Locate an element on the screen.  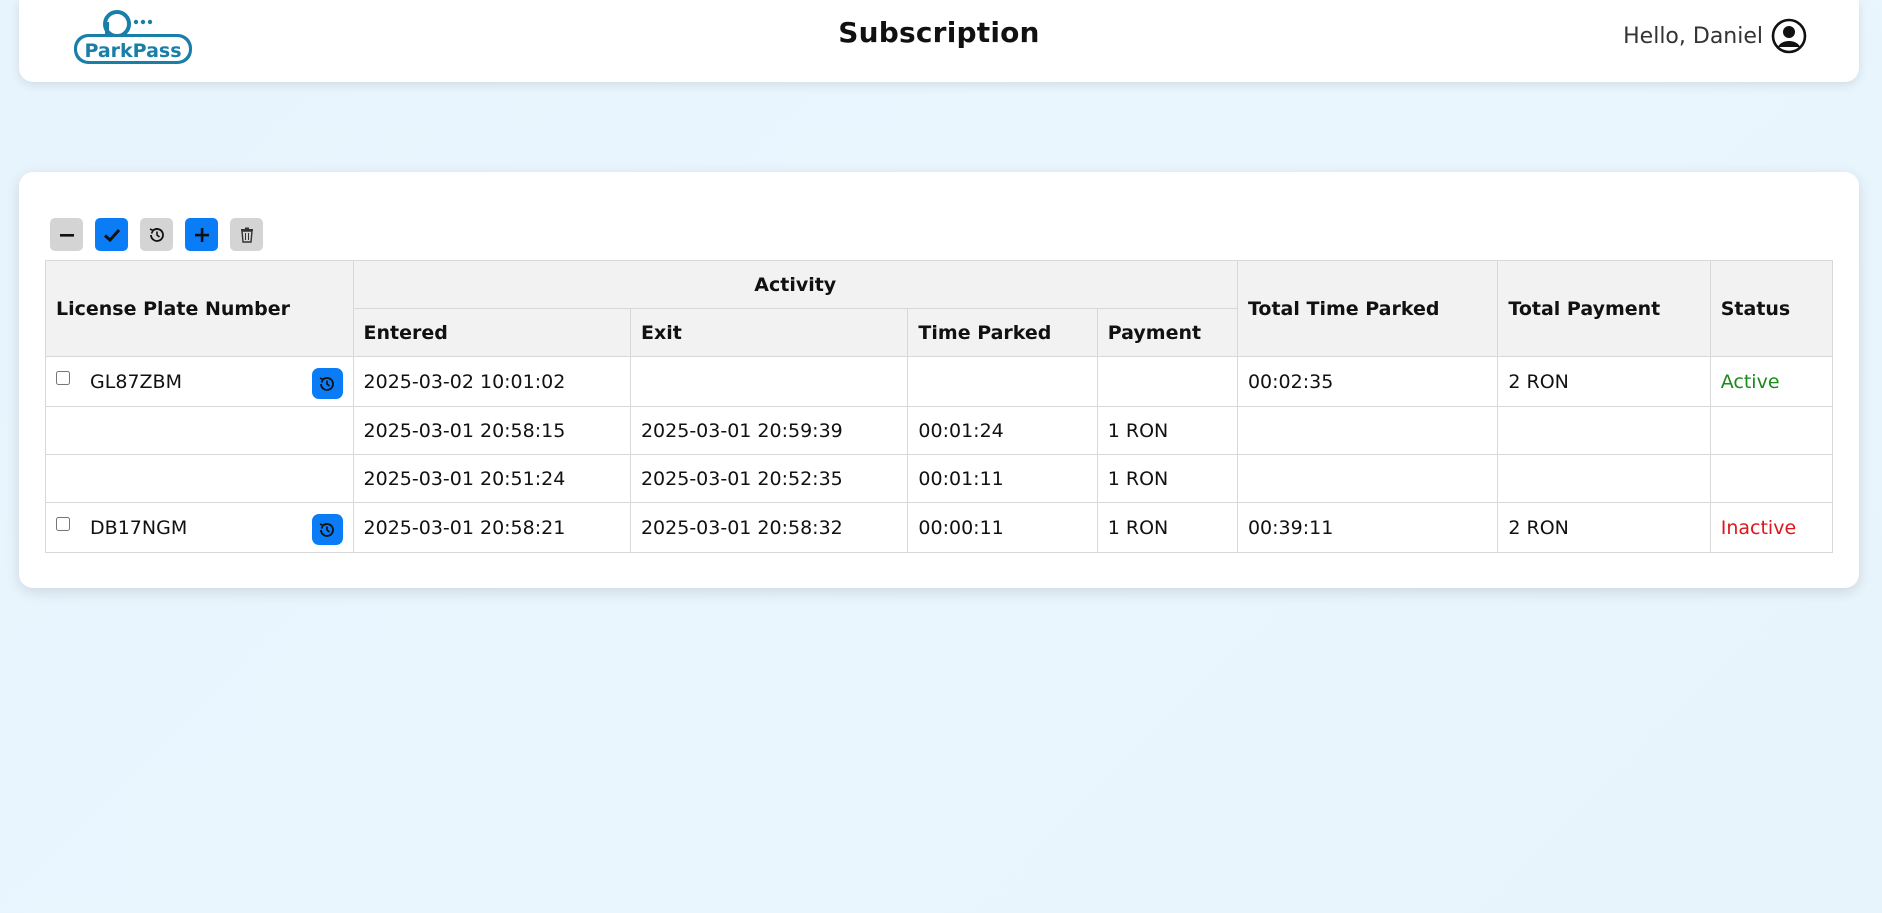
exit-cell: 2025-03-01 20:52:35 is located at coordinates (769, 478).